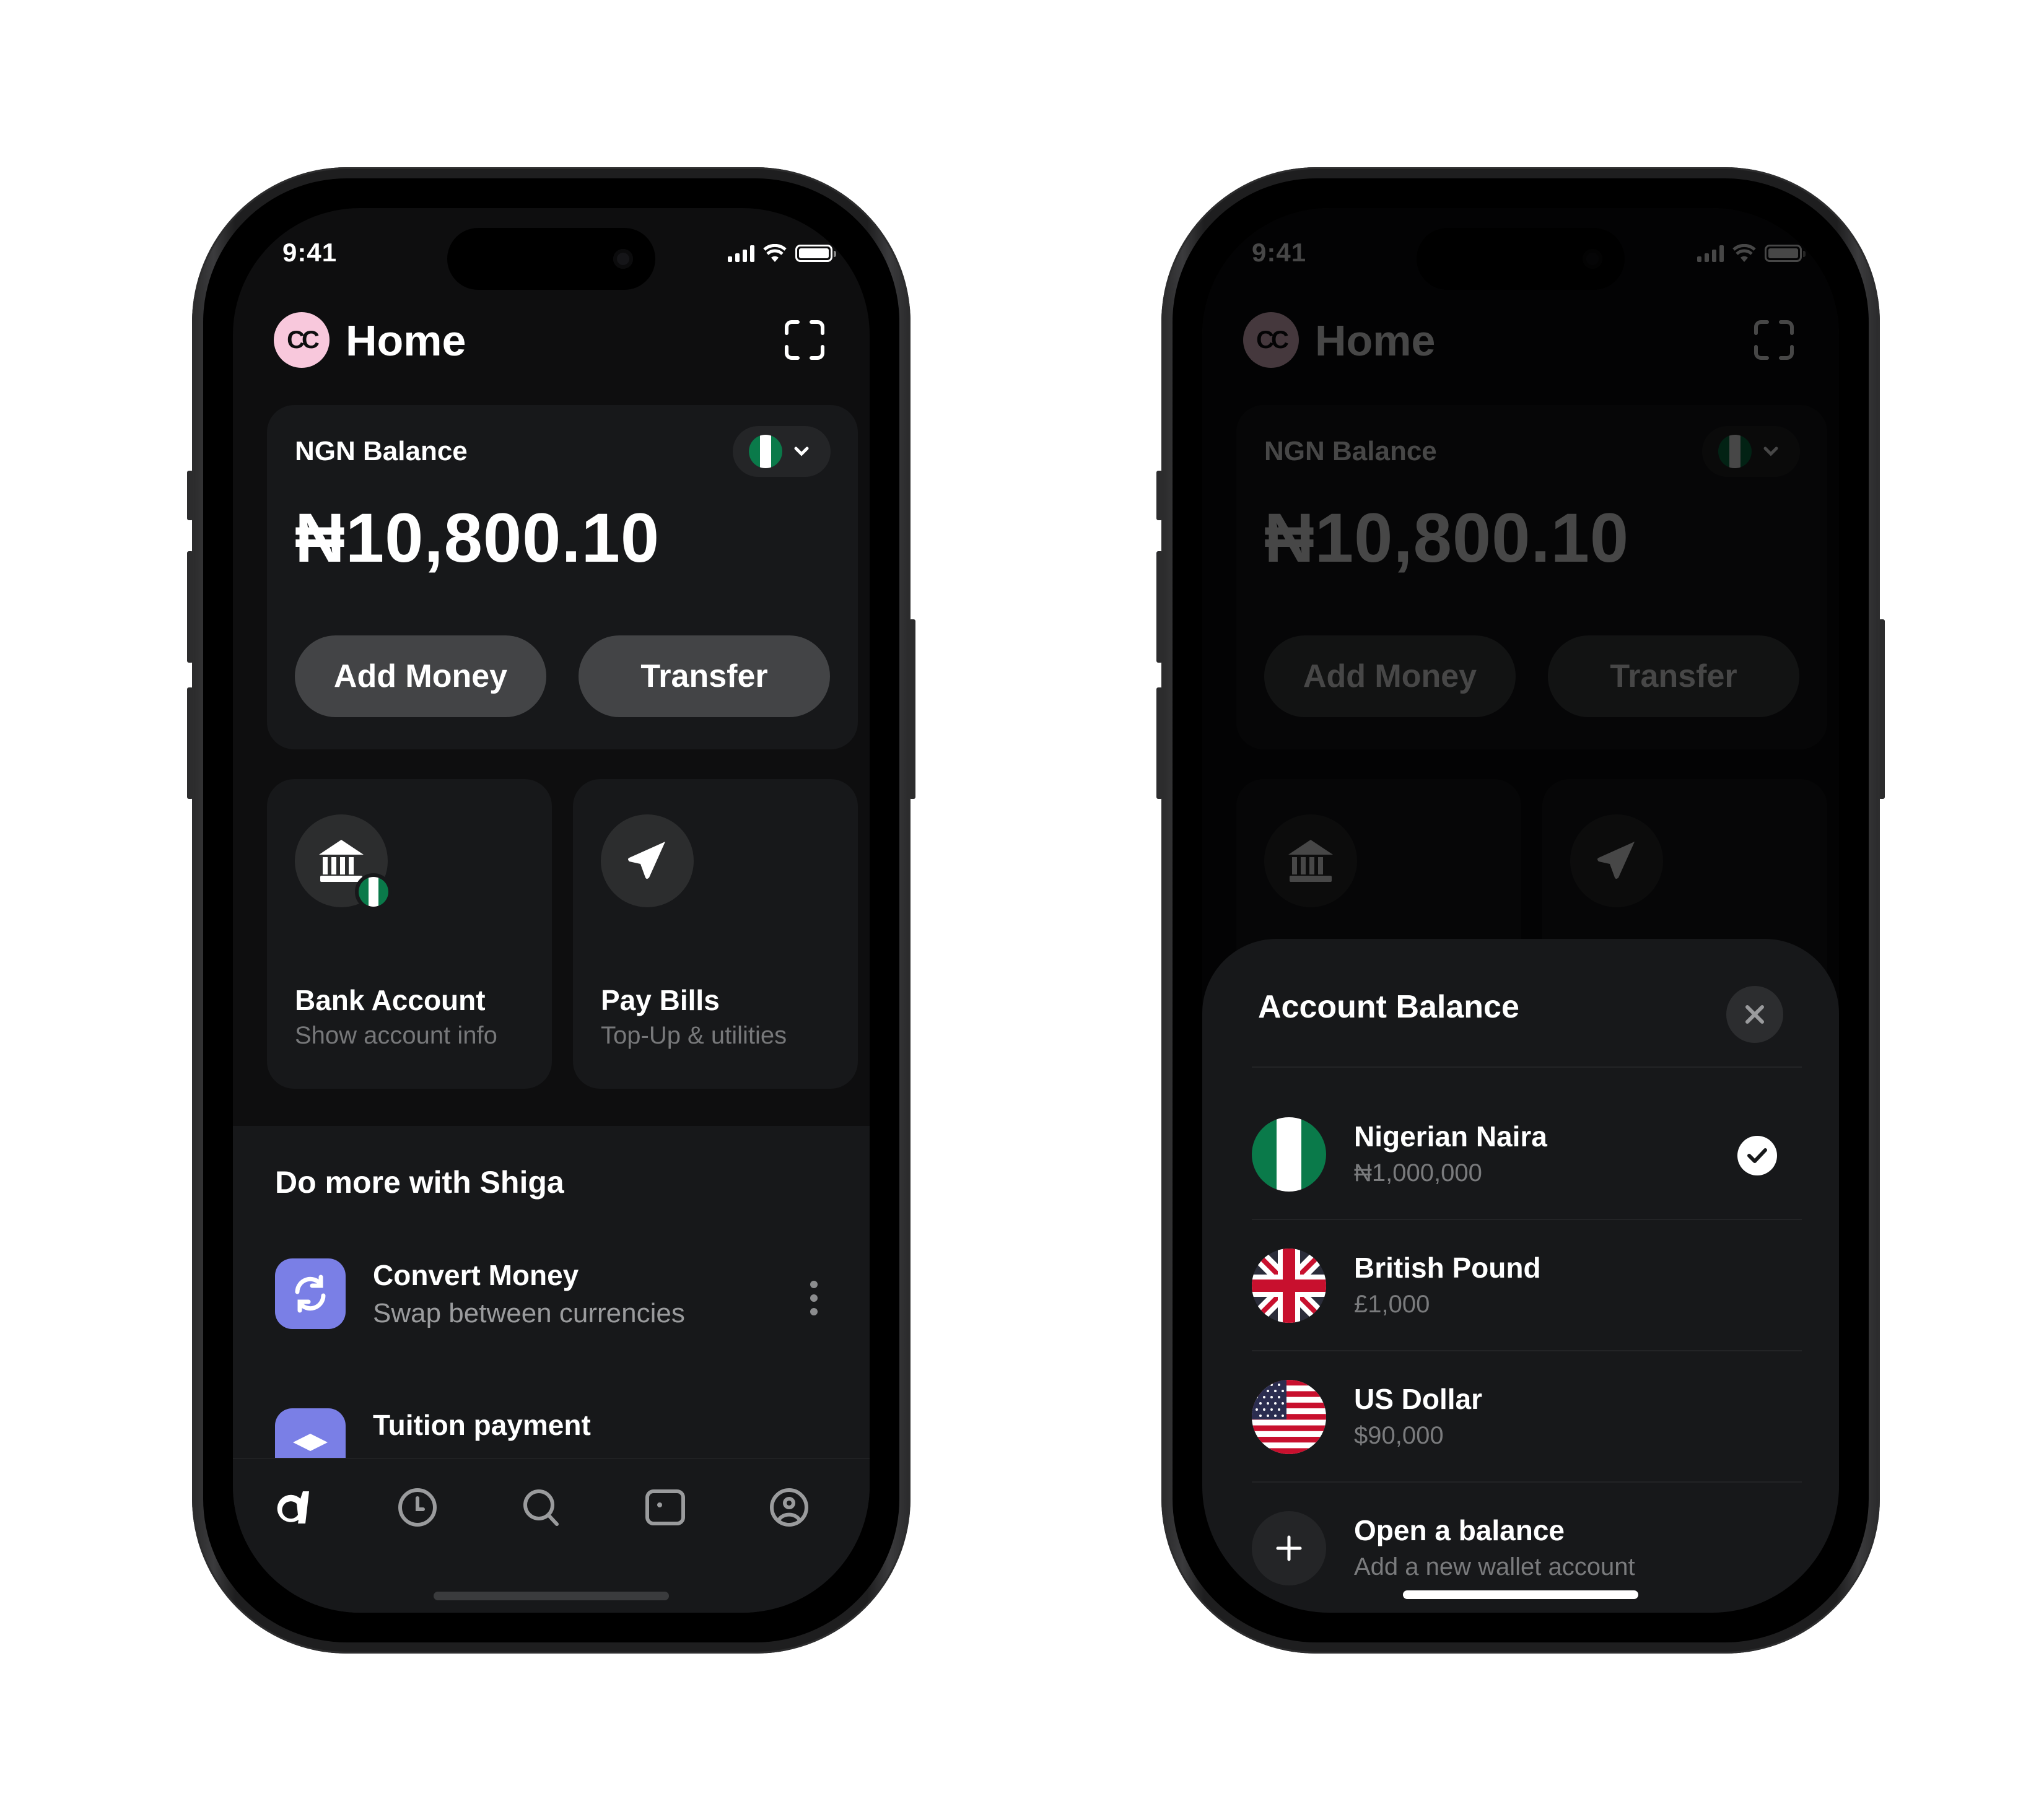  What do you see at coordinates (382, 451) in the screenshot?
I see `balance-label: NGN Balance` at bounding box center [382, 451].